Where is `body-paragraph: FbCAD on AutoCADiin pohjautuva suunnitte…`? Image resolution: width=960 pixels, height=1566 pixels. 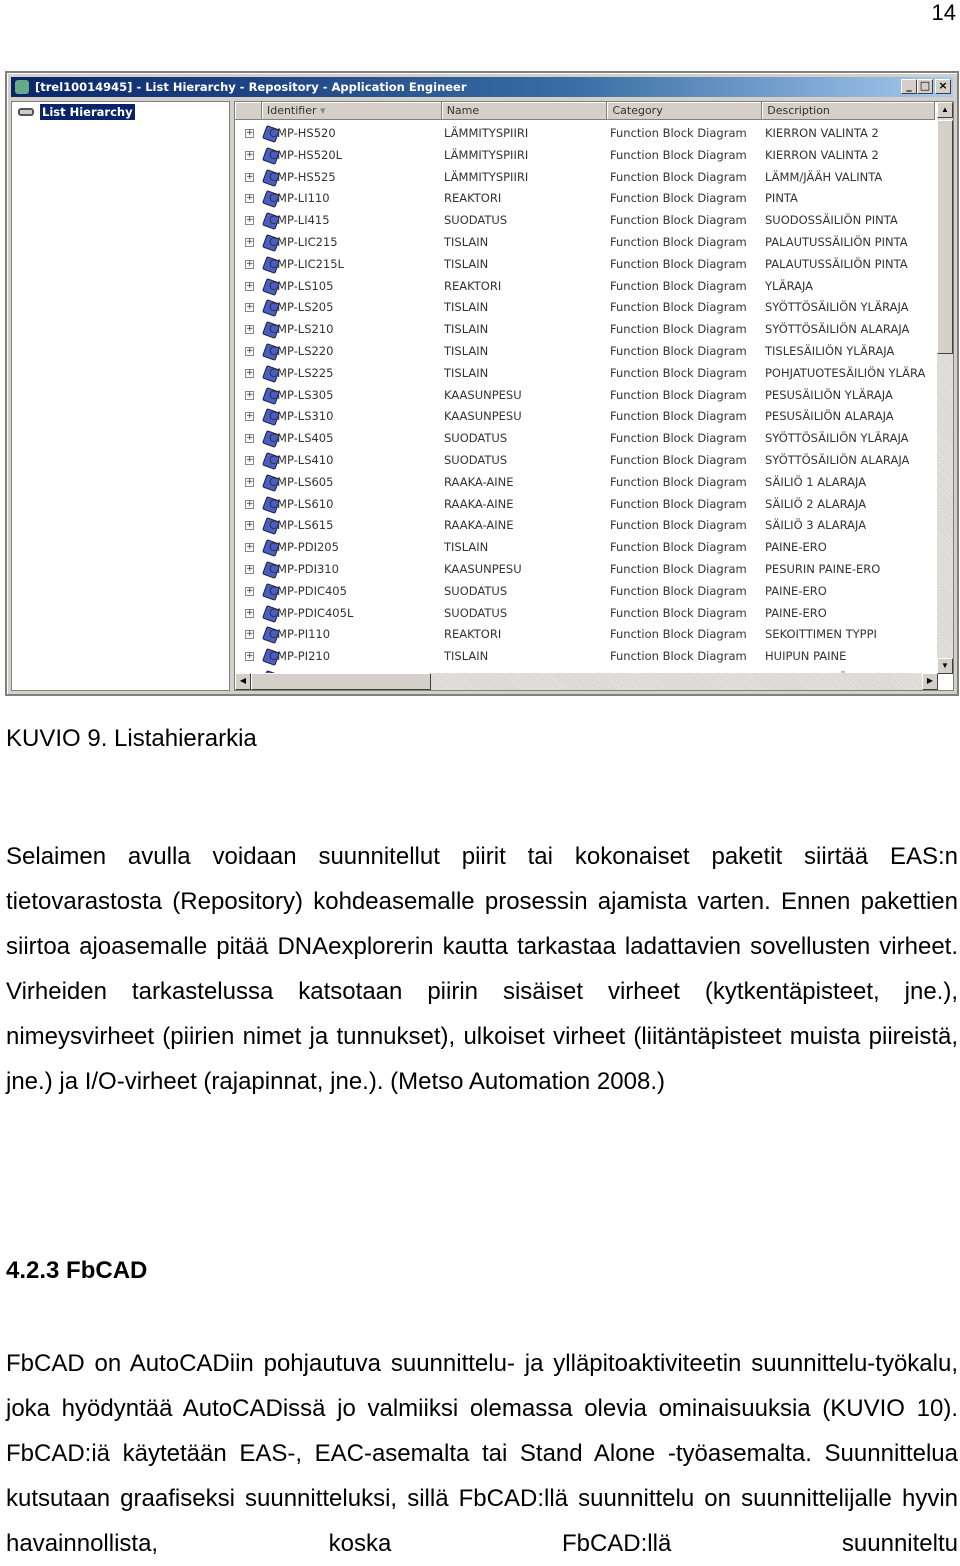 body-paragraph: FbCAD on AutoCADiin pohjautuva suunnitte… is located at coordinates (482, 1453).